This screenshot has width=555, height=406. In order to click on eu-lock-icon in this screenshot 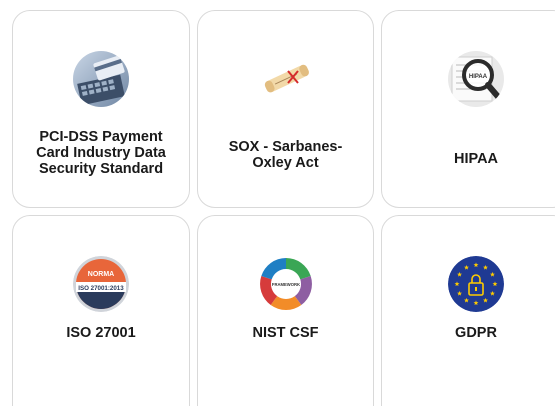, I will do `click(476, 284)`.